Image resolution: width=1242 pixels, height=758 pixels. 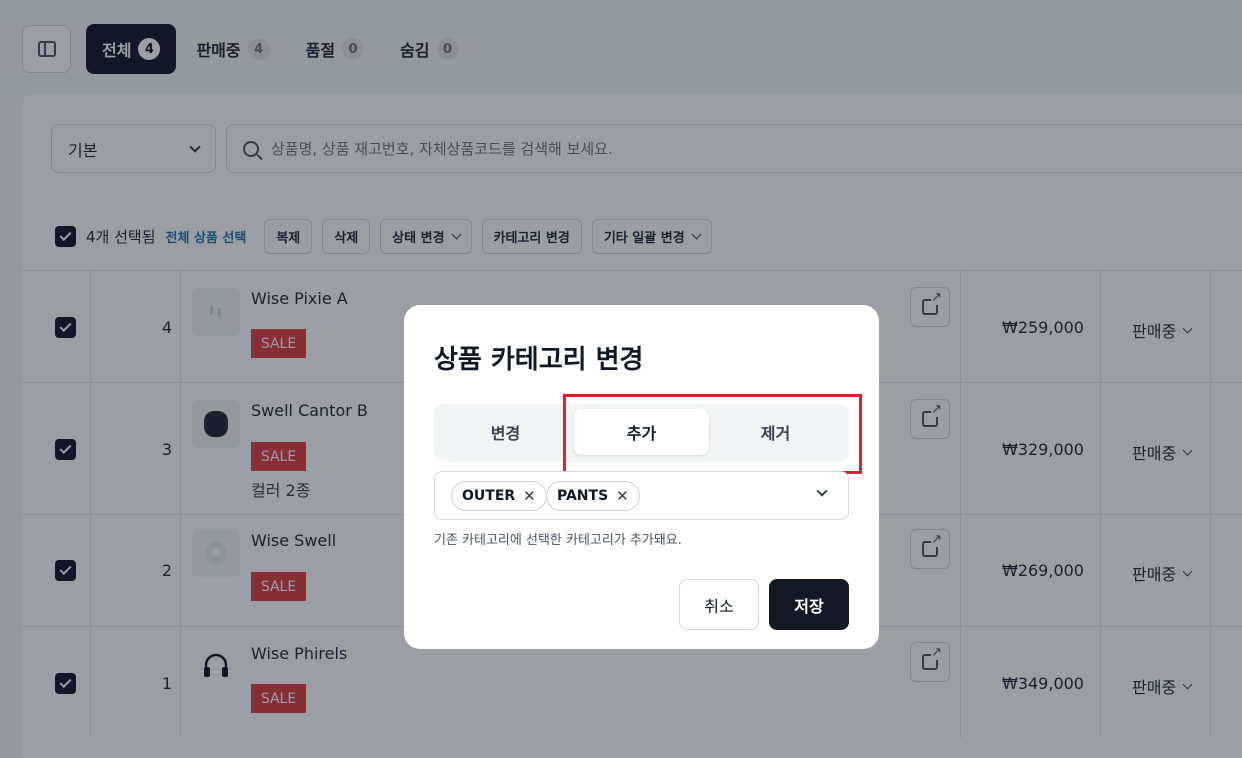 I want to click on category-chip: PANTS ✕, so click(x=593, y=496).